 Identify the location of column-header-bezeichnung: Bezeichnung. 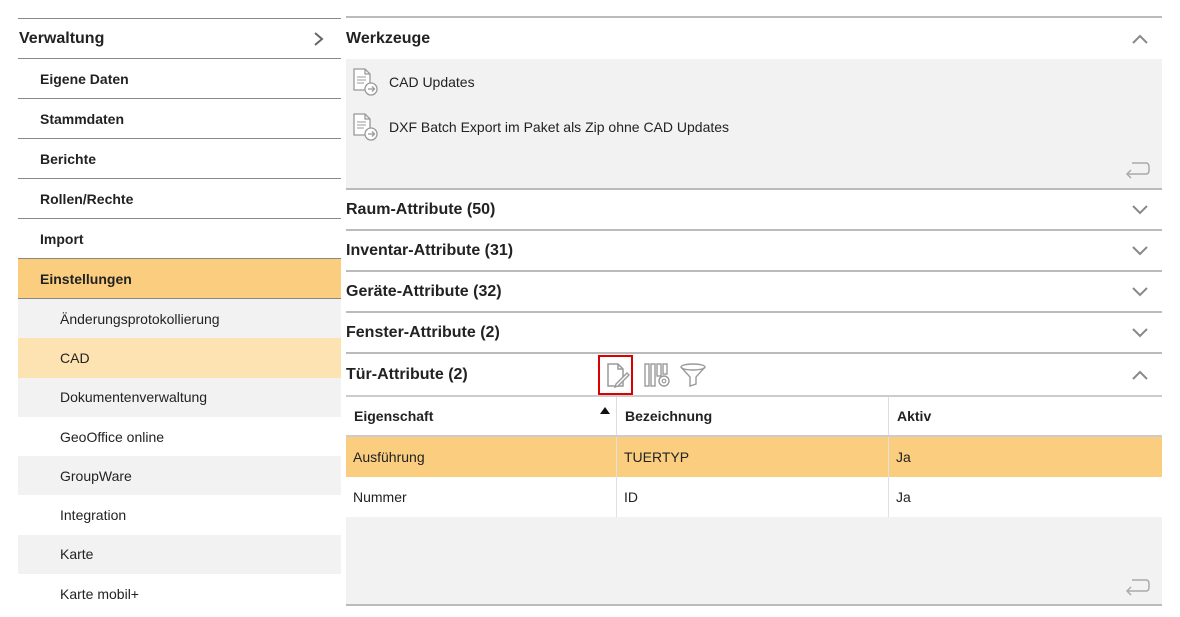
(753, 416).